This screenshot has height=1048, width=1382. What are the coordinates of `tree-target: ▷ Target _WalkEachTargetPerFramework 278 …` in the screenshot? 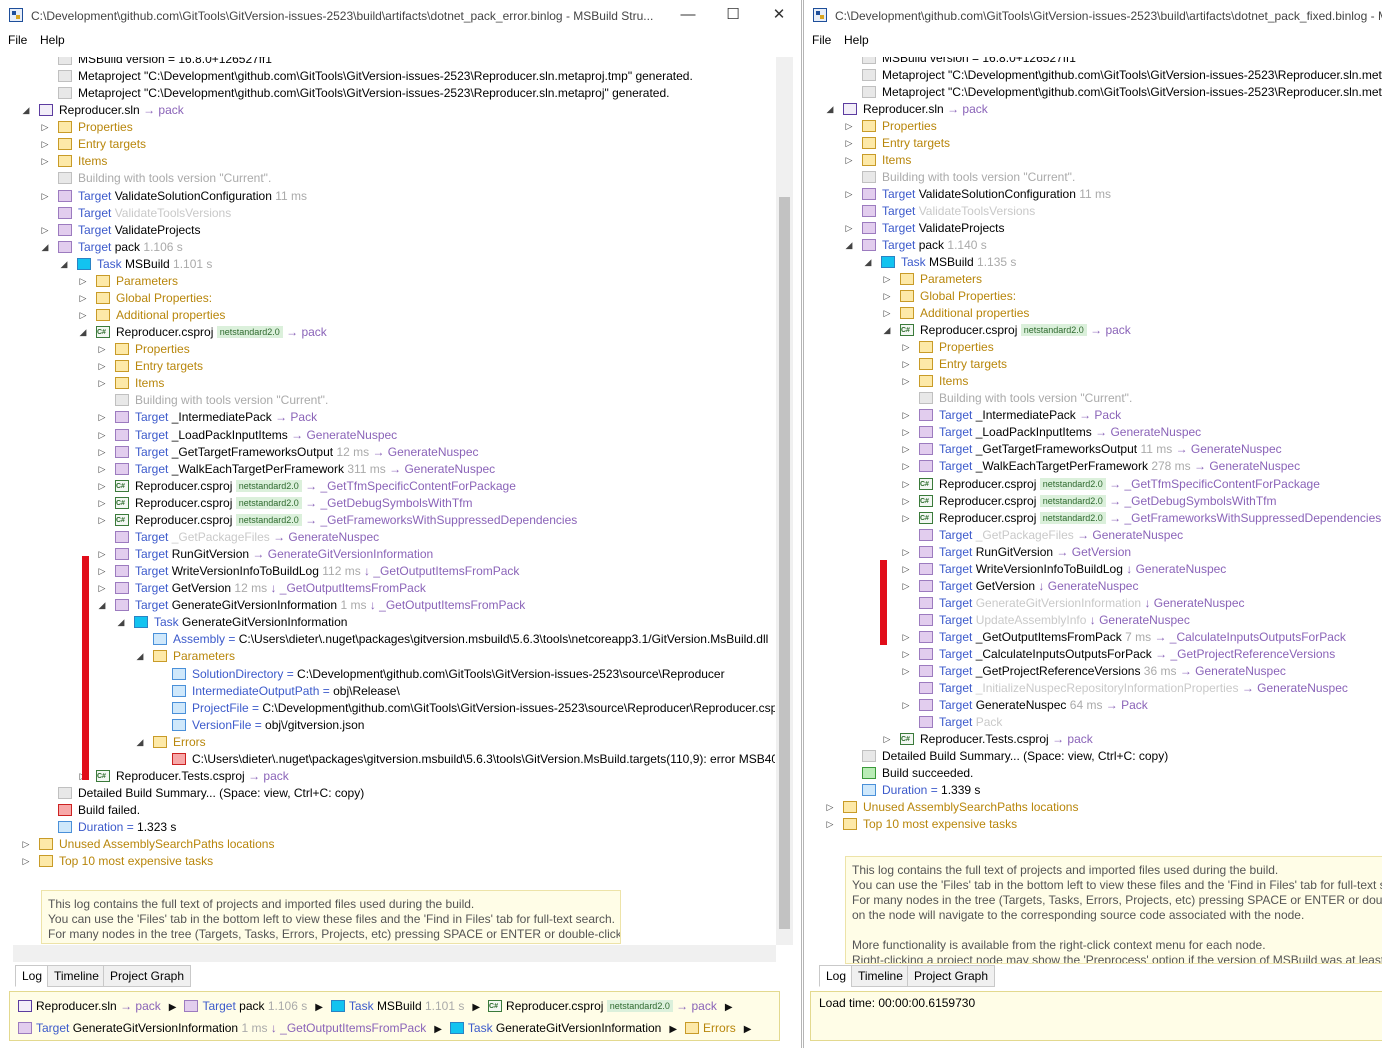 It's located at (1099, 466).